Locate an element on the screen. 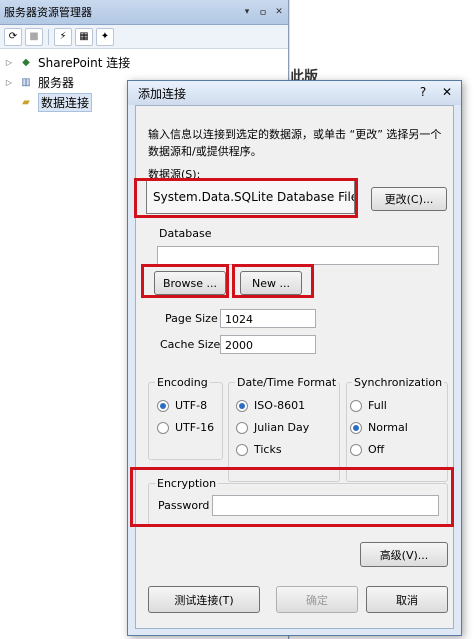 Image resolution: width=474 pixels, height=639 pixels. encryption-highlight-box is located at coordinates (292, 497).